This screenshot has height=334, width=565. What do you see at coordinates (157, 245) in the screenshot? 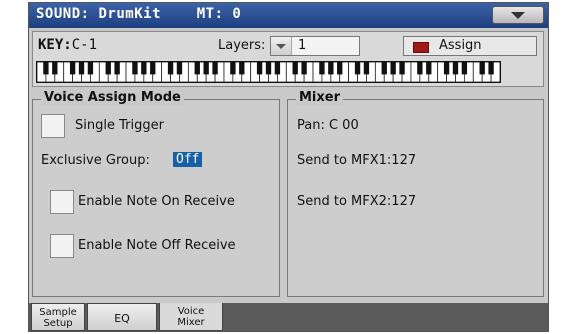
I see `note-off-receive-label: Enable Note Off Receive` at bounding box center [157, 245].